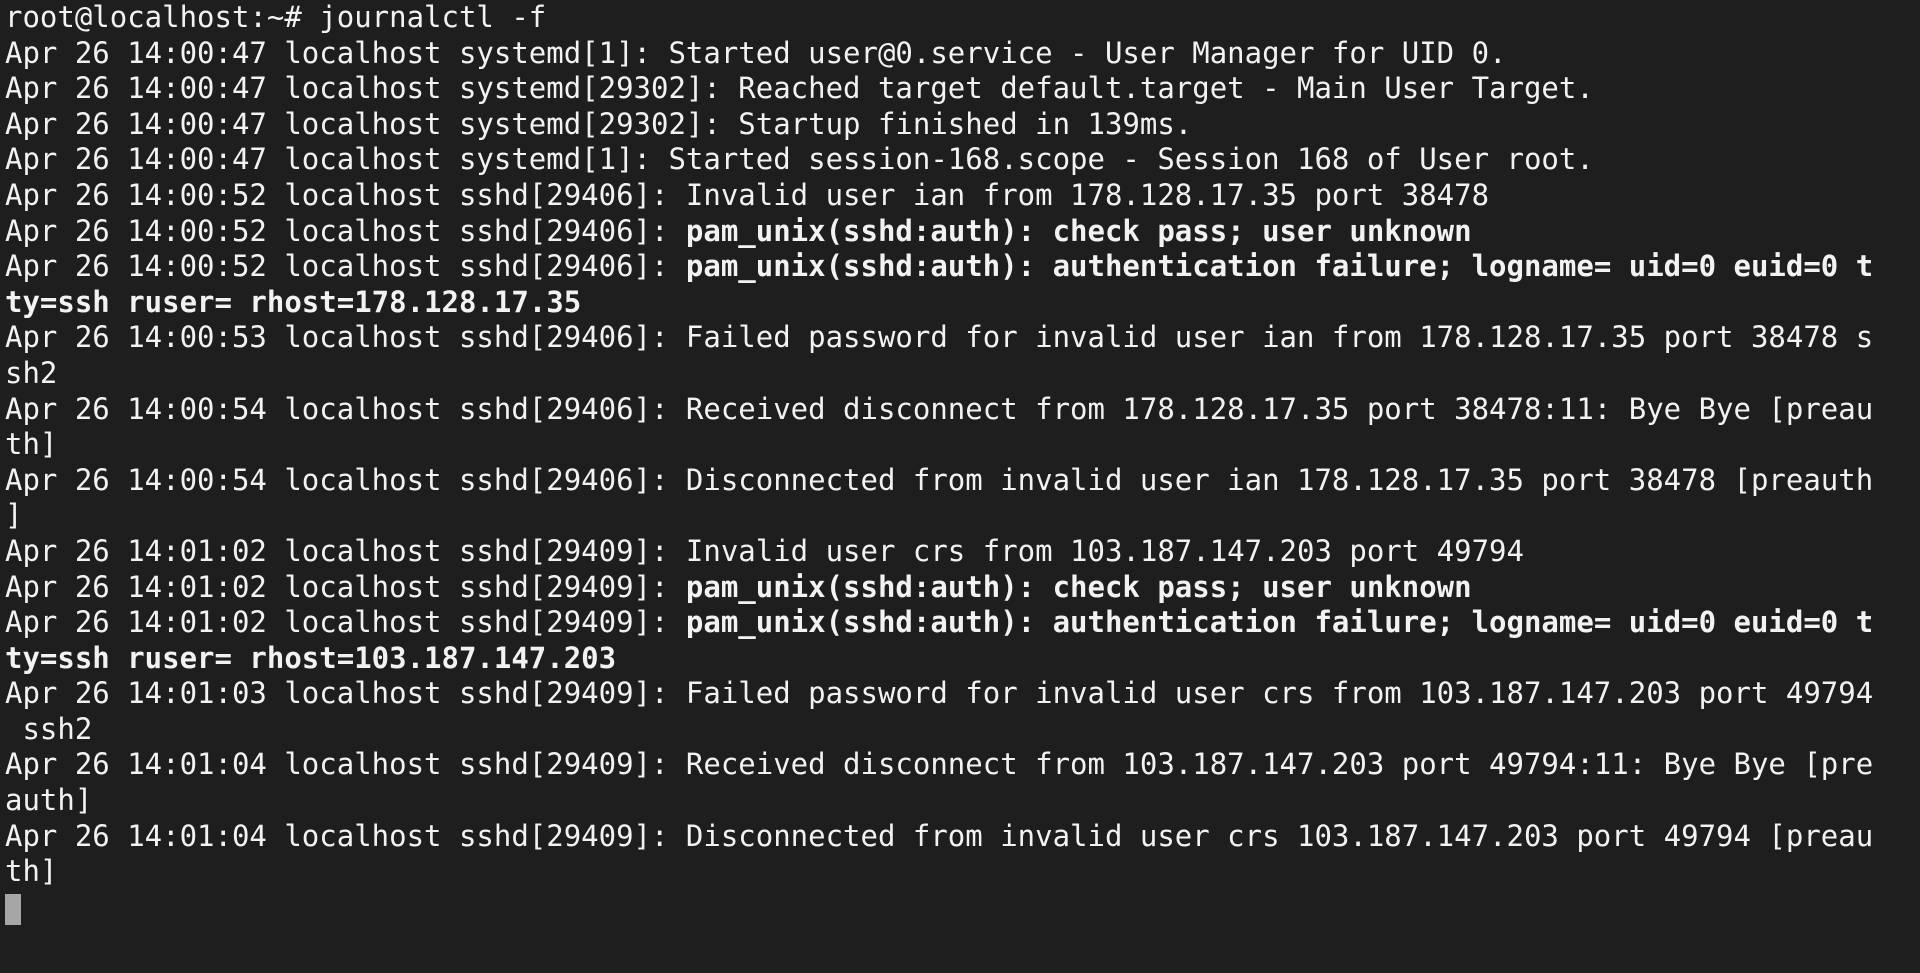 Image resolution: width=1920 pixels, height=973 pixels. I want to click on log-line: ], so click(962, 516).